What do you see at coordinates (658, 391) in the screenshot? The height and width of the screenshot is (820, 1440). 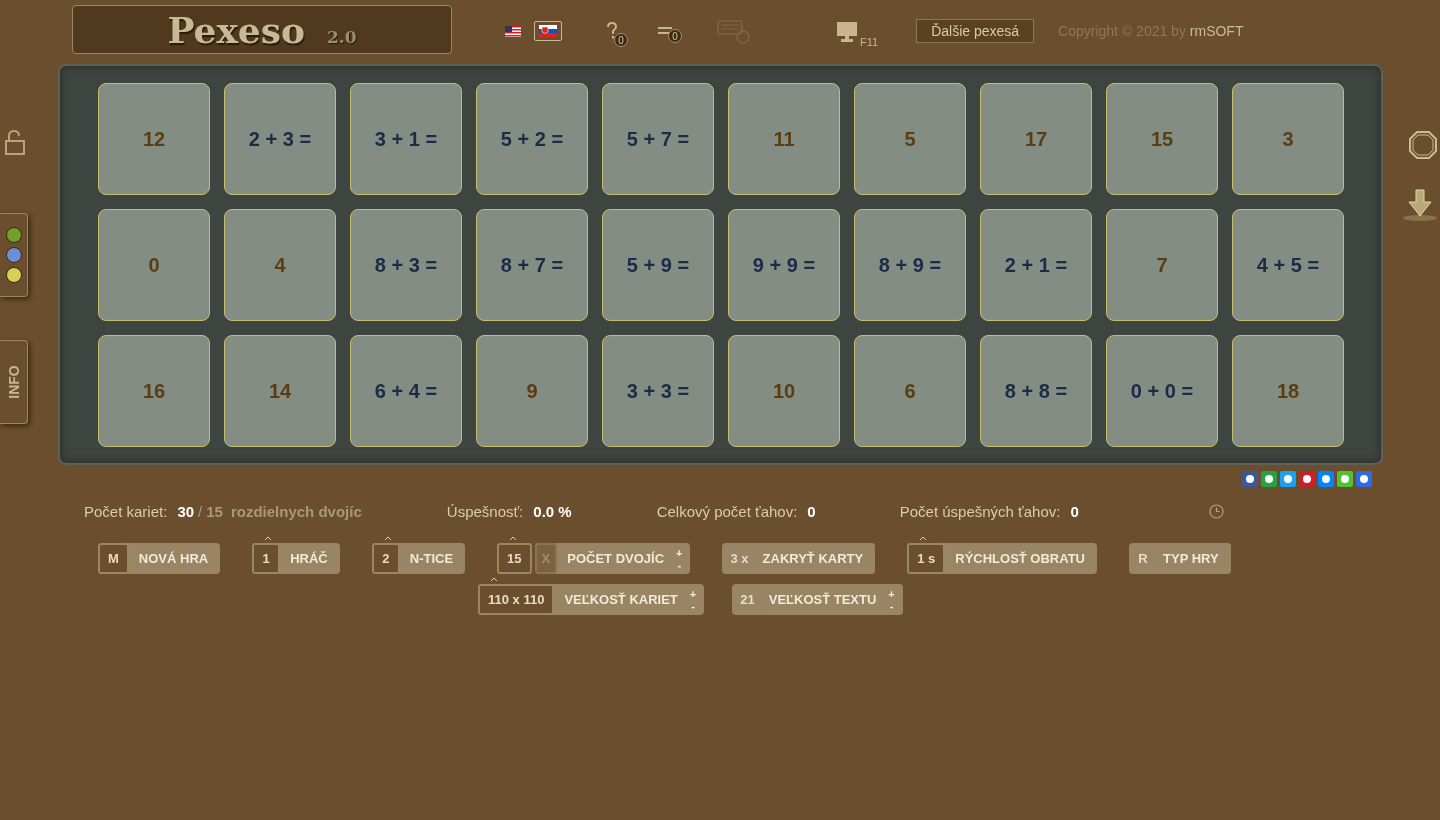 I see `card: 3 + 3 =` at bounding box center [658, 391].